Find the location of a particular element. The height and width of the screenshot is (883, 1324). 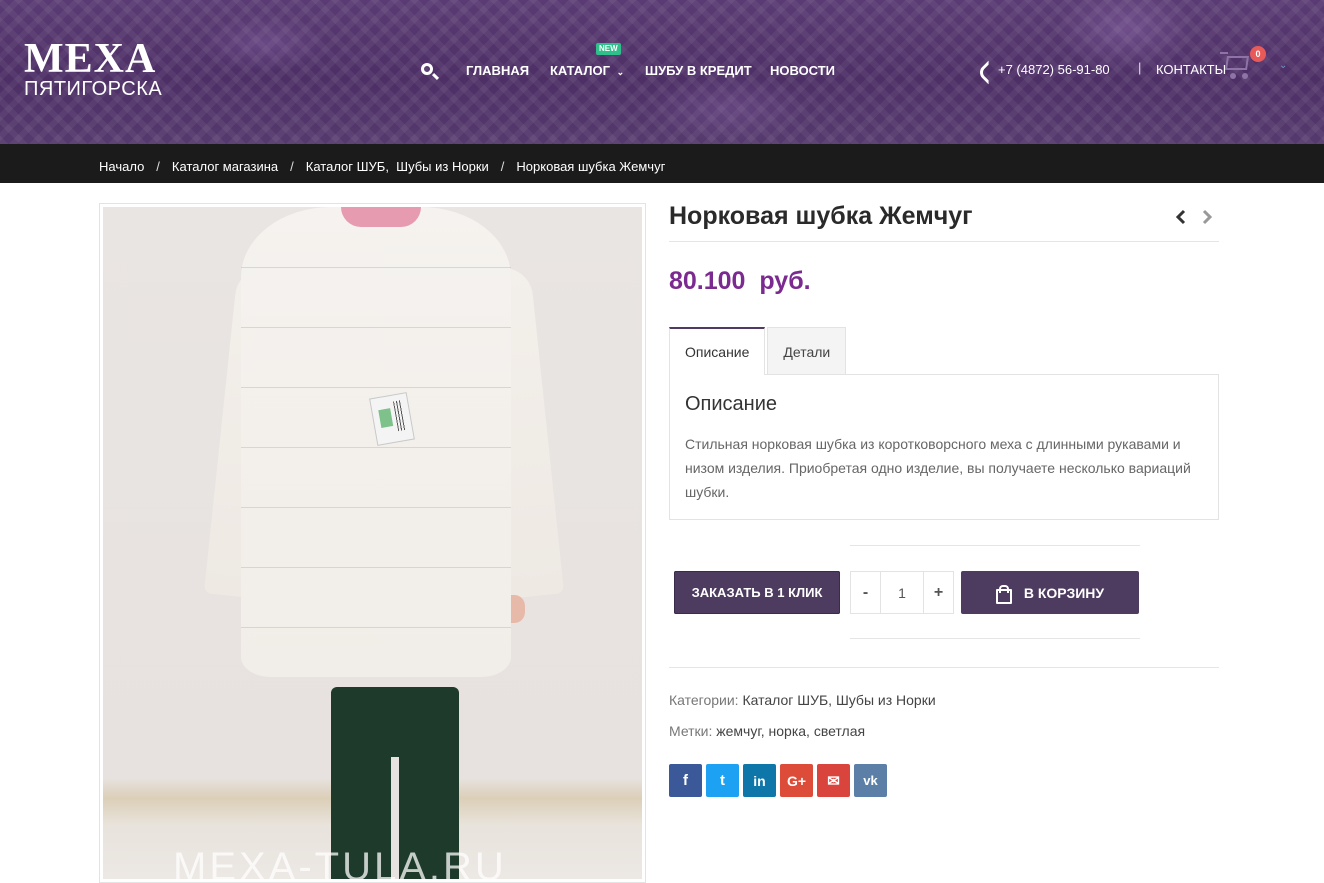

vk-icon: vk is located at coordinates (870, 780).